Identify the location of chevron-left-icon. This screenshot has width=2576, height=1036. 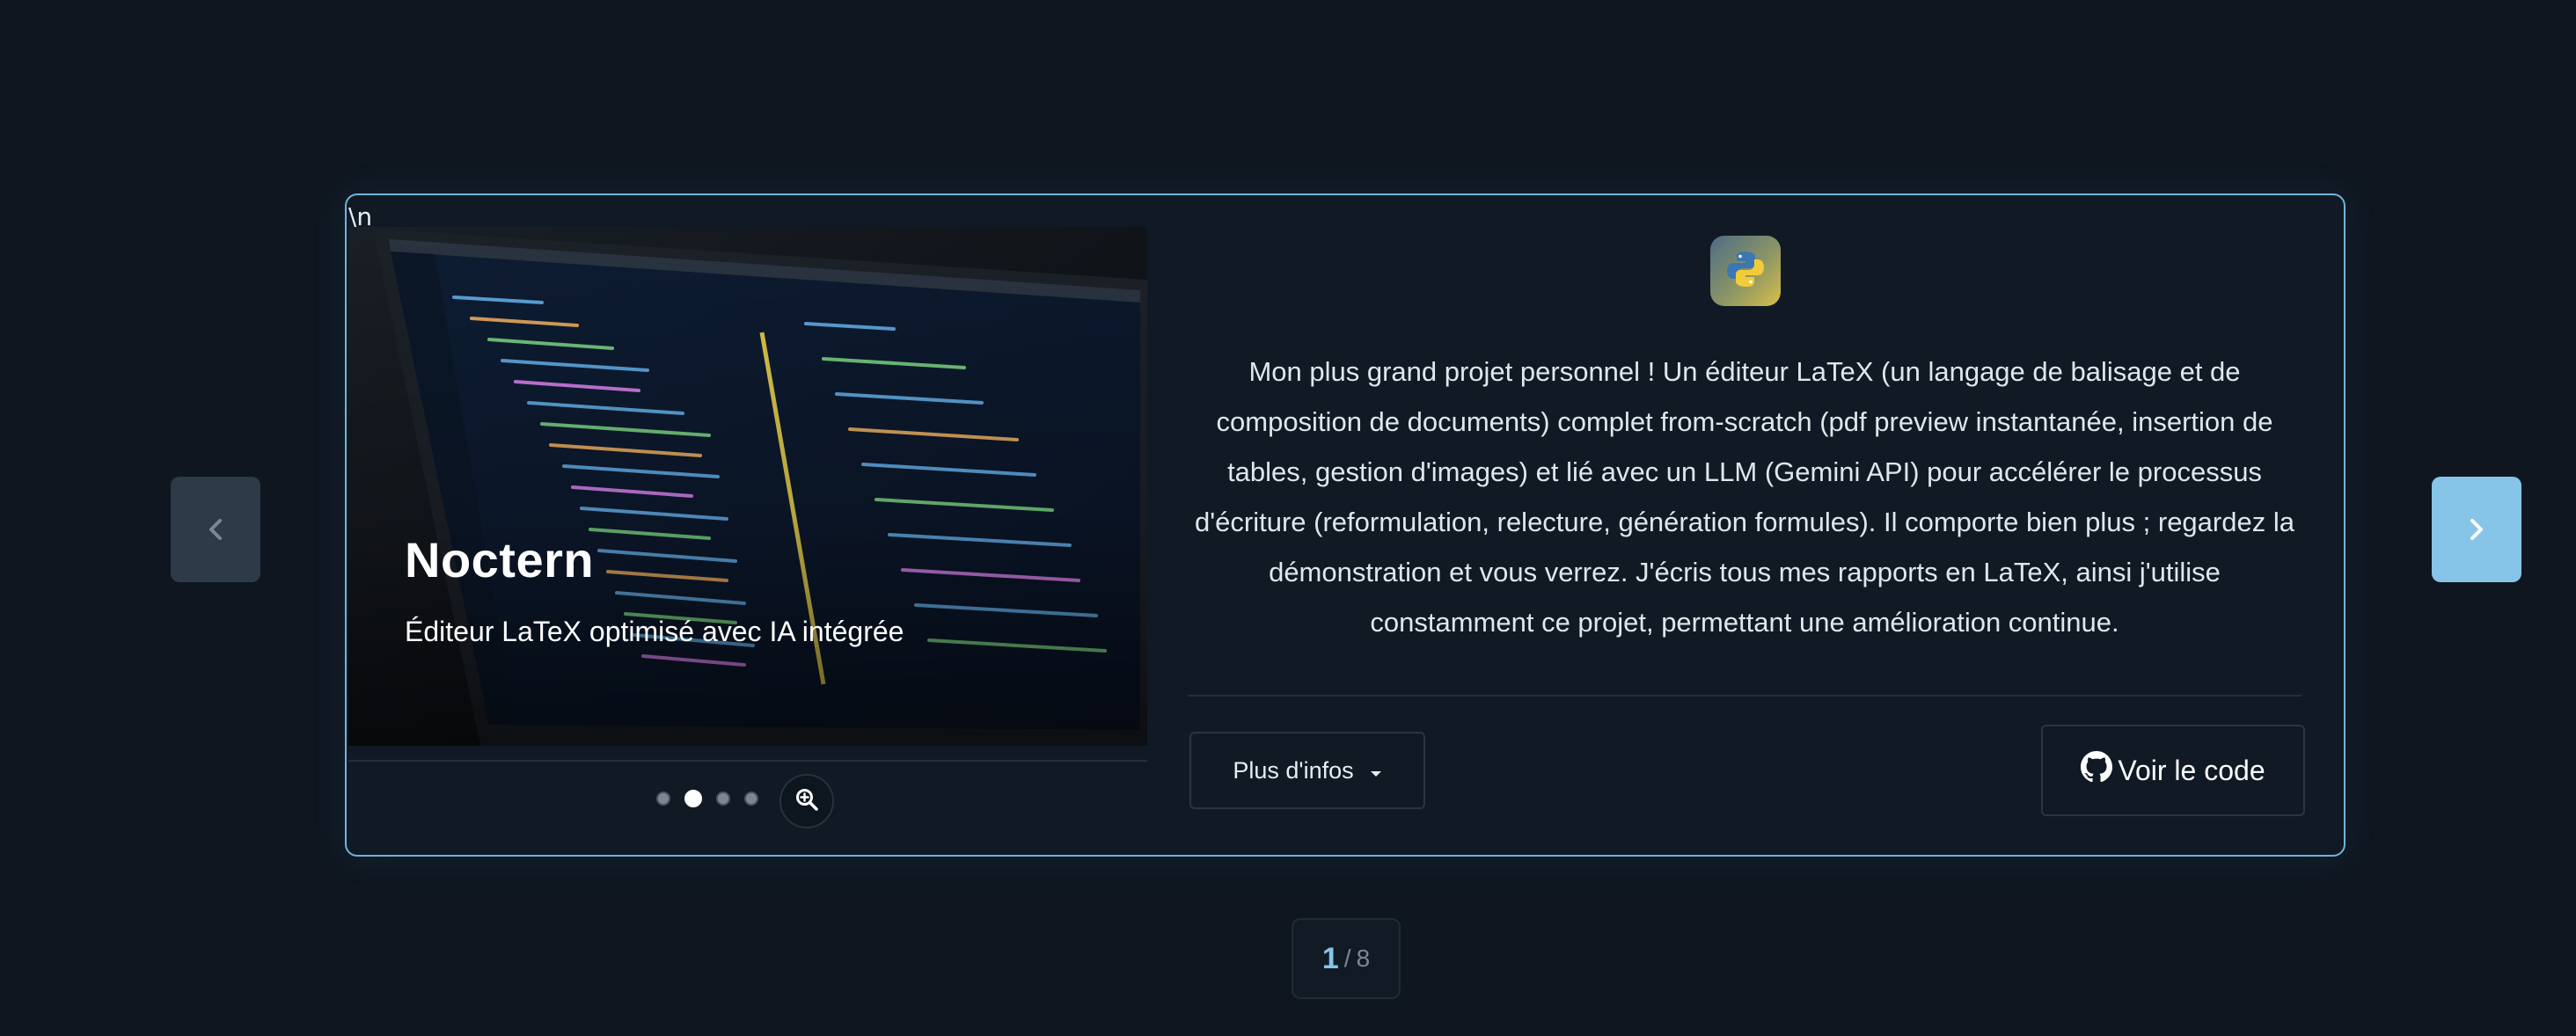
(215, 529).